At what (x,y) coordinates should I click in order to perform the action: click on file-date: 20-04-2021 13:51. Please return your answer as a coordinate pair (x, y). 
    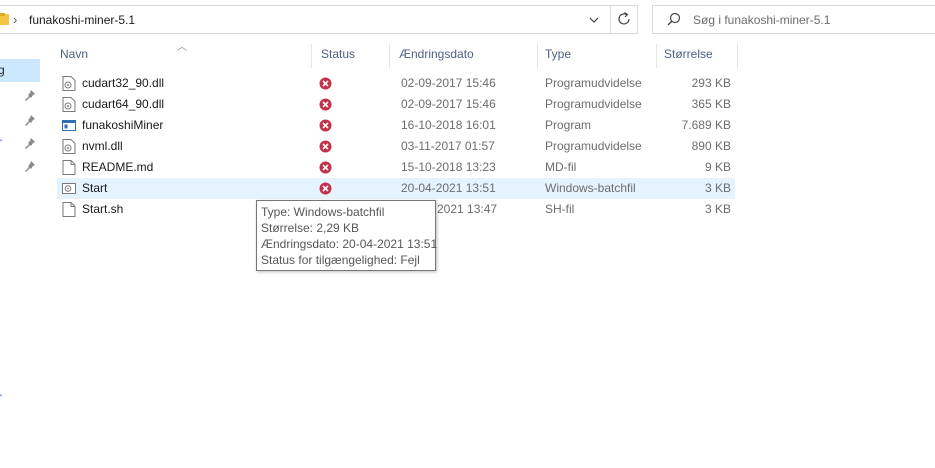
    Looking at the image, I should click on (448, 188).